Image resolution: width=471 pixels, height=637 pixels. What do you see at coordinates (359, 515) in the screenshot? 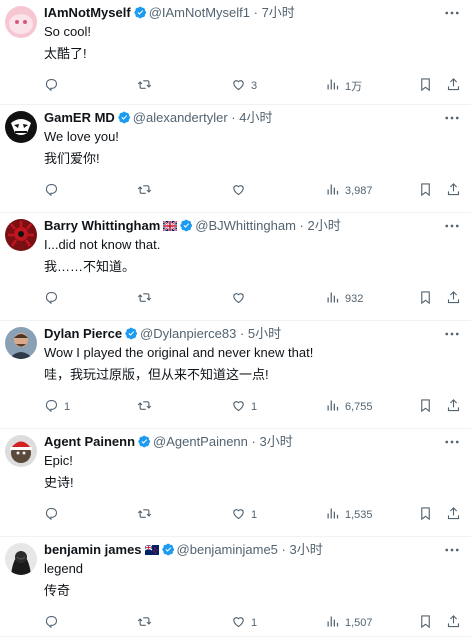
I see `view-count: 1,535` at bounding box center [359, 515].